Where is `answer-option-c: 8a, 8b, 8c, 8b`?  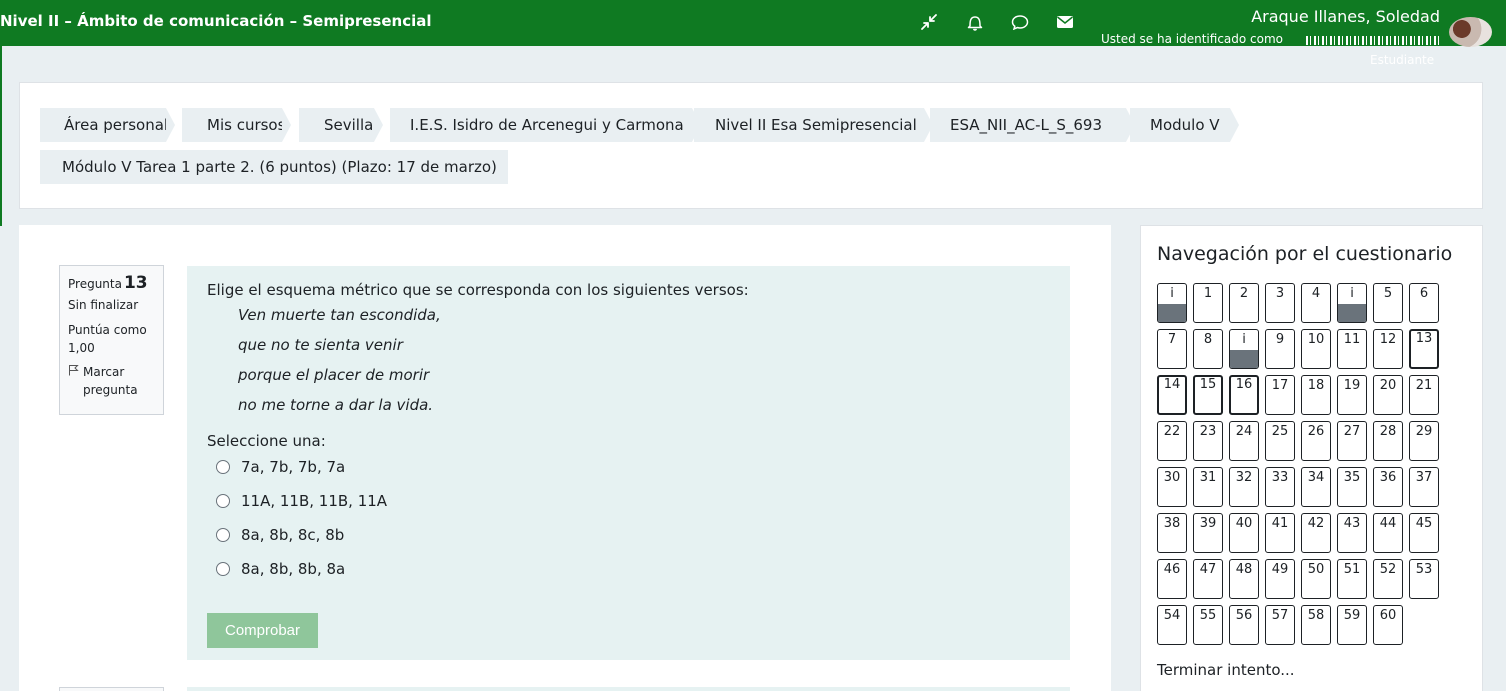 answer-option-c: 8a, 8b, 8c, 8b is located at coordinates (628, 535).